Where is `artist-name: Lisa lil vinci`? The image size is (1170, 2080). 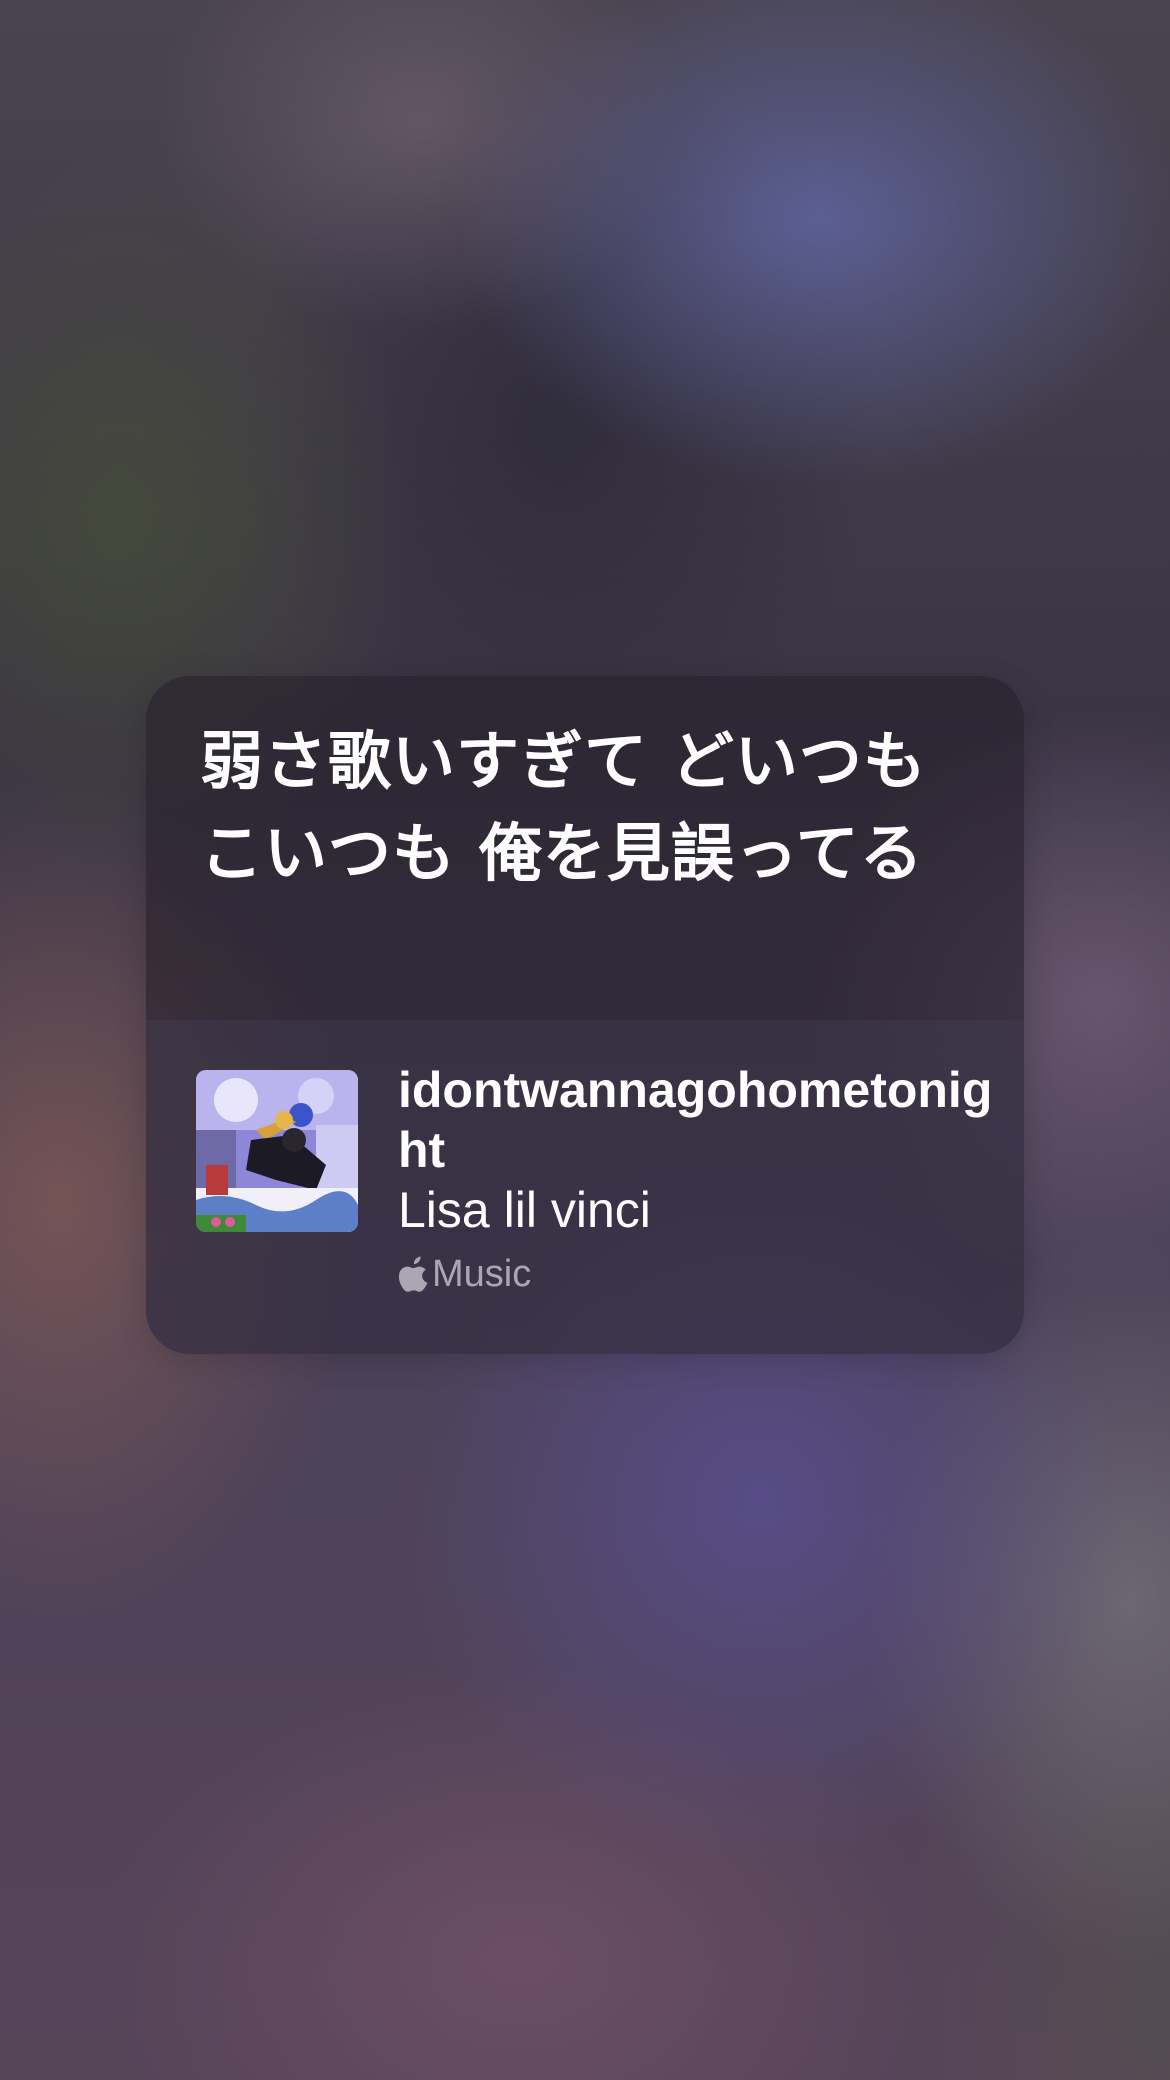 artist-name: Lisa lil vinci is located at coordinates (524, 1210).